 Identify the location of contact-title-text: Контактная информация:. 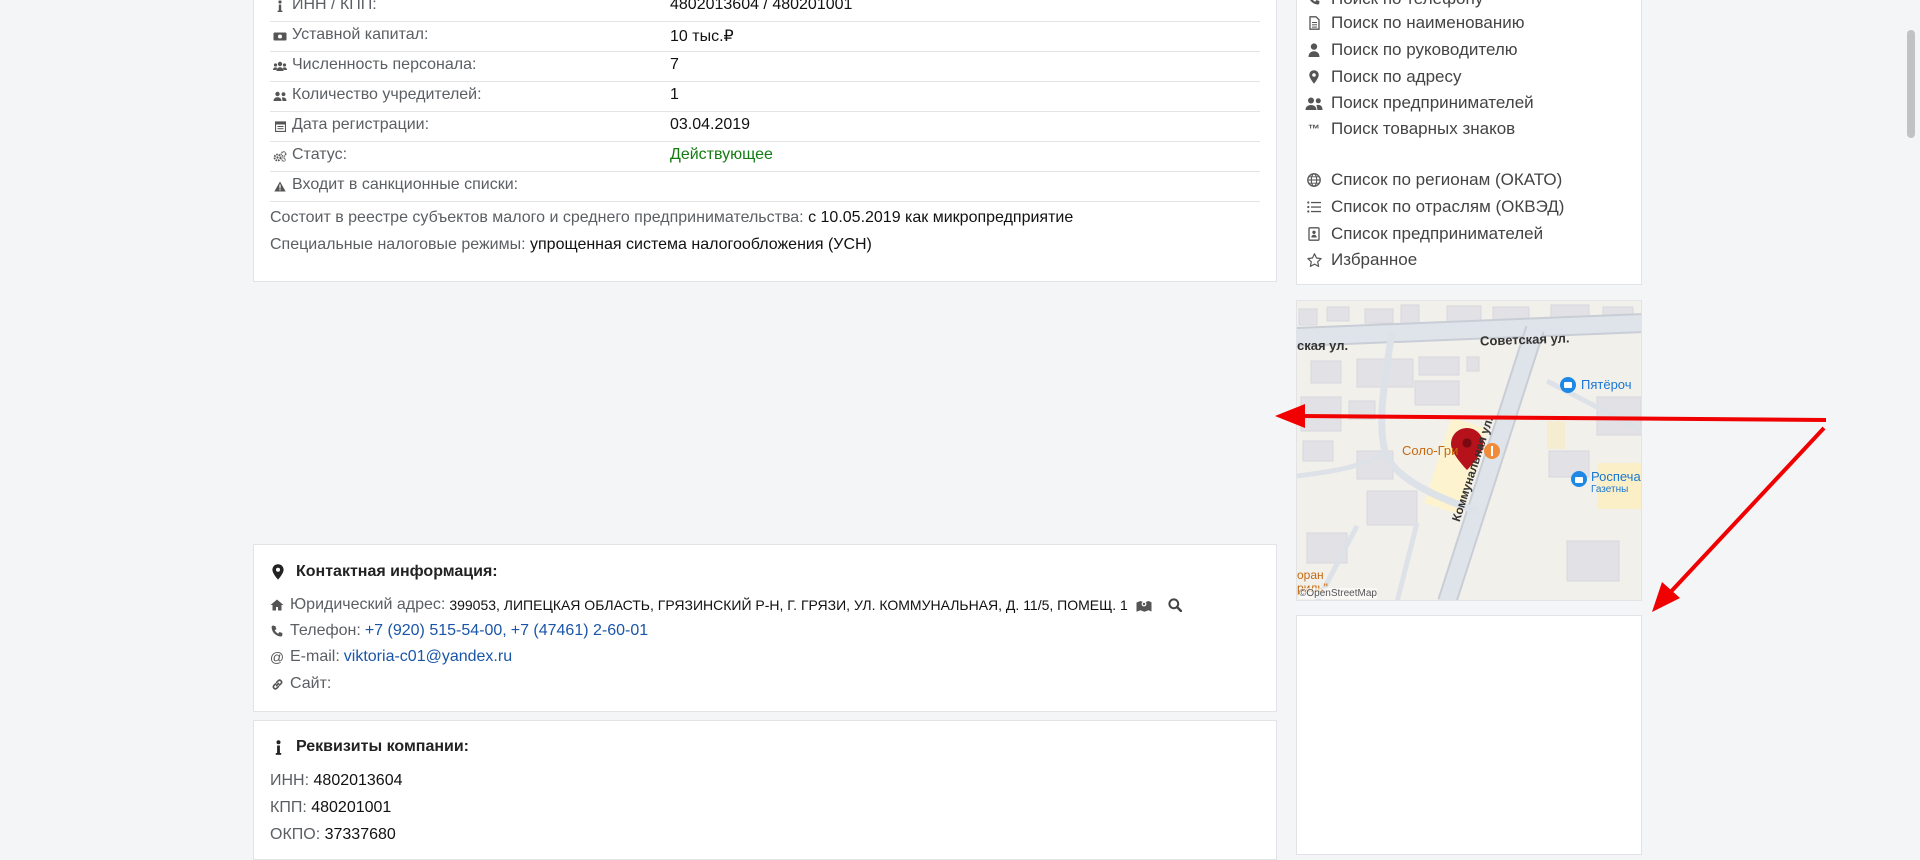
(397, 571).